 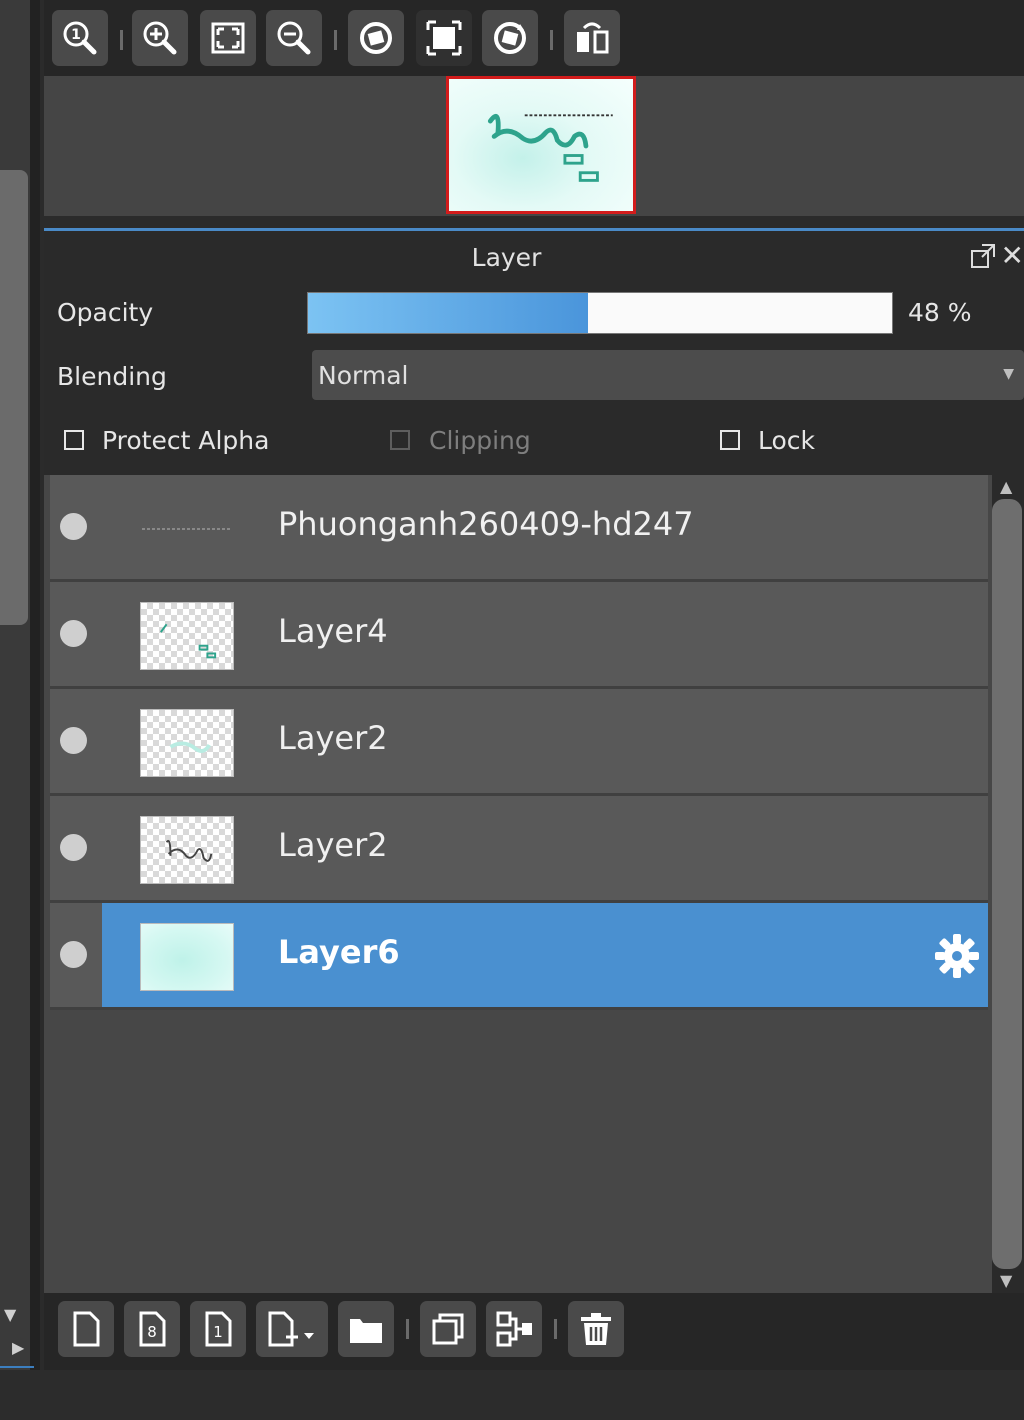 I want to click on clipping-label: Clipping, so click(x=480, y=440).